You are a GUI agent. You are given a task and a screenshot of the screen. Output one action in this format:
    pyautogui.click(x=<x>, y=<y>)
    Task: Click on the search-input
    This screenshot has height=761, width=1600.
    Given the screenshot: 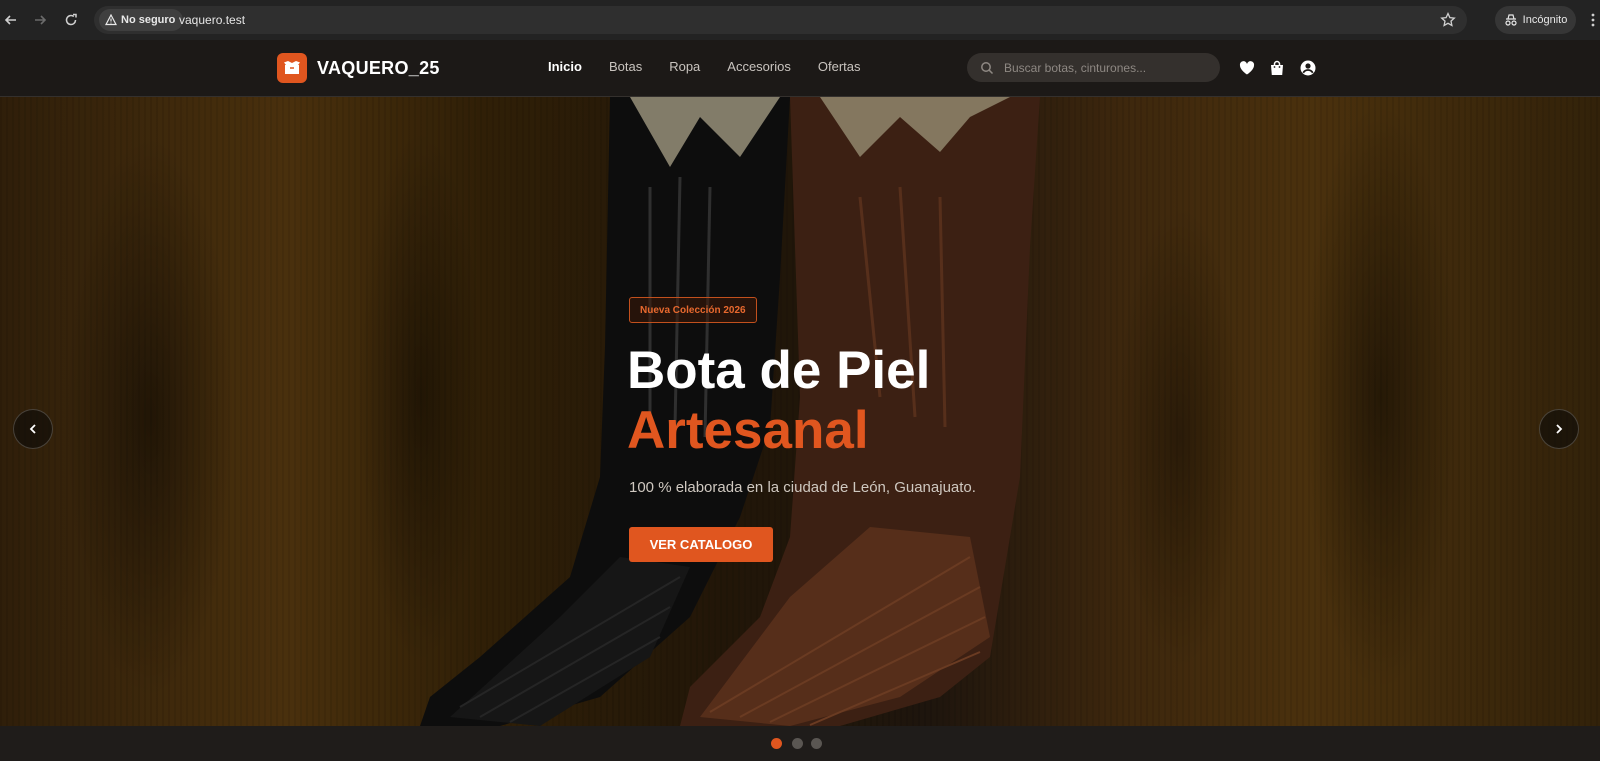 What is the action you would take?
    pyautogui.click(x=1104, y=67)
    